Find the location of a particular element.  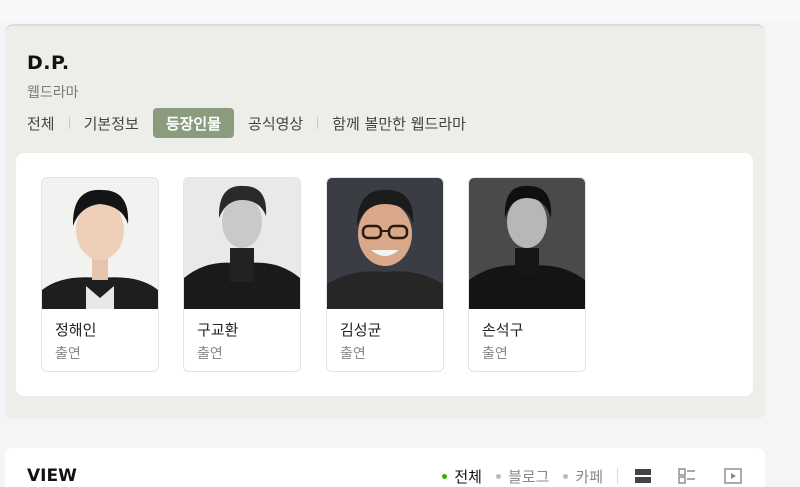

cast-card: 구교환 출연 is located at coordinates (242, 274).